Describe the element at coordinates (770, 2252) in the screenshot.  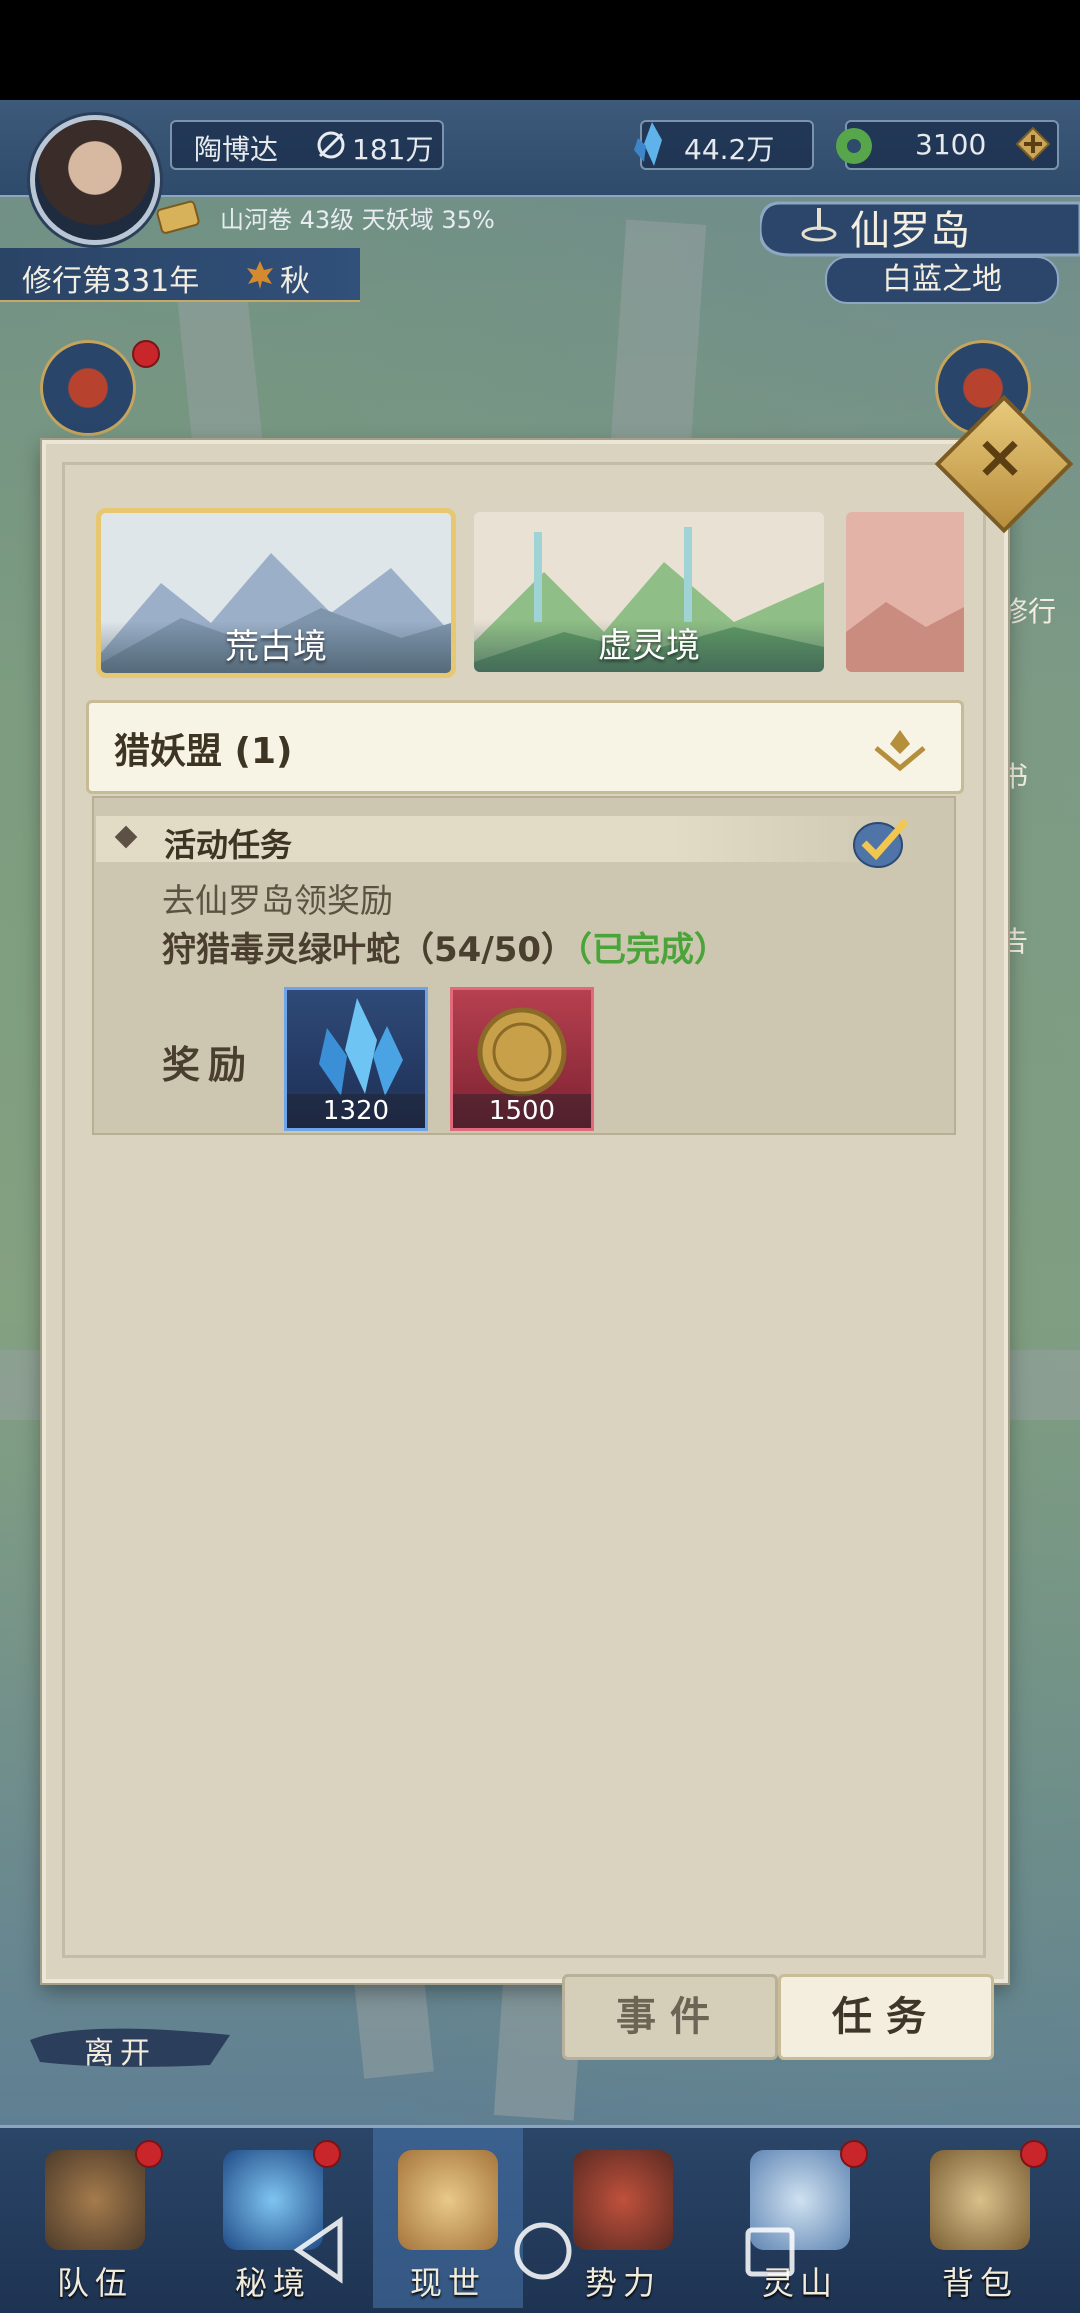
I see `system-recents-icon` at that location.